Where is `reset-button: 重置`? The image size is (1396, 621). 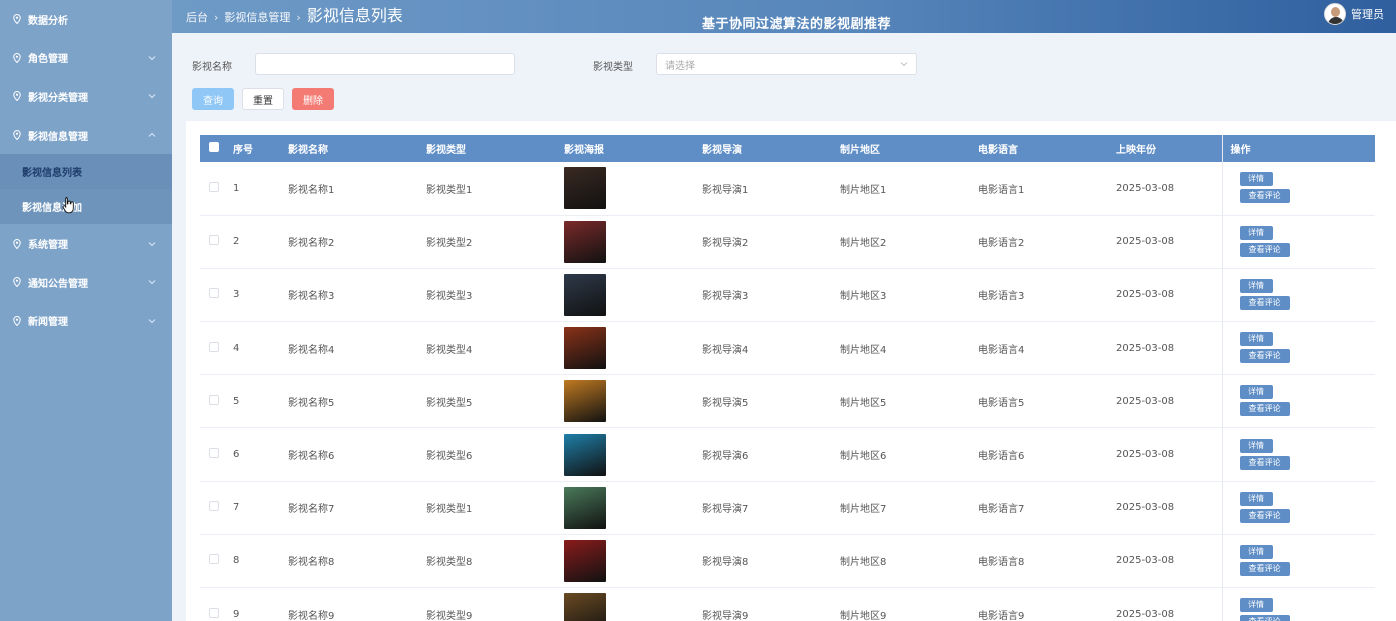
reset-button: 重置 is located at coordinates (263, 99).